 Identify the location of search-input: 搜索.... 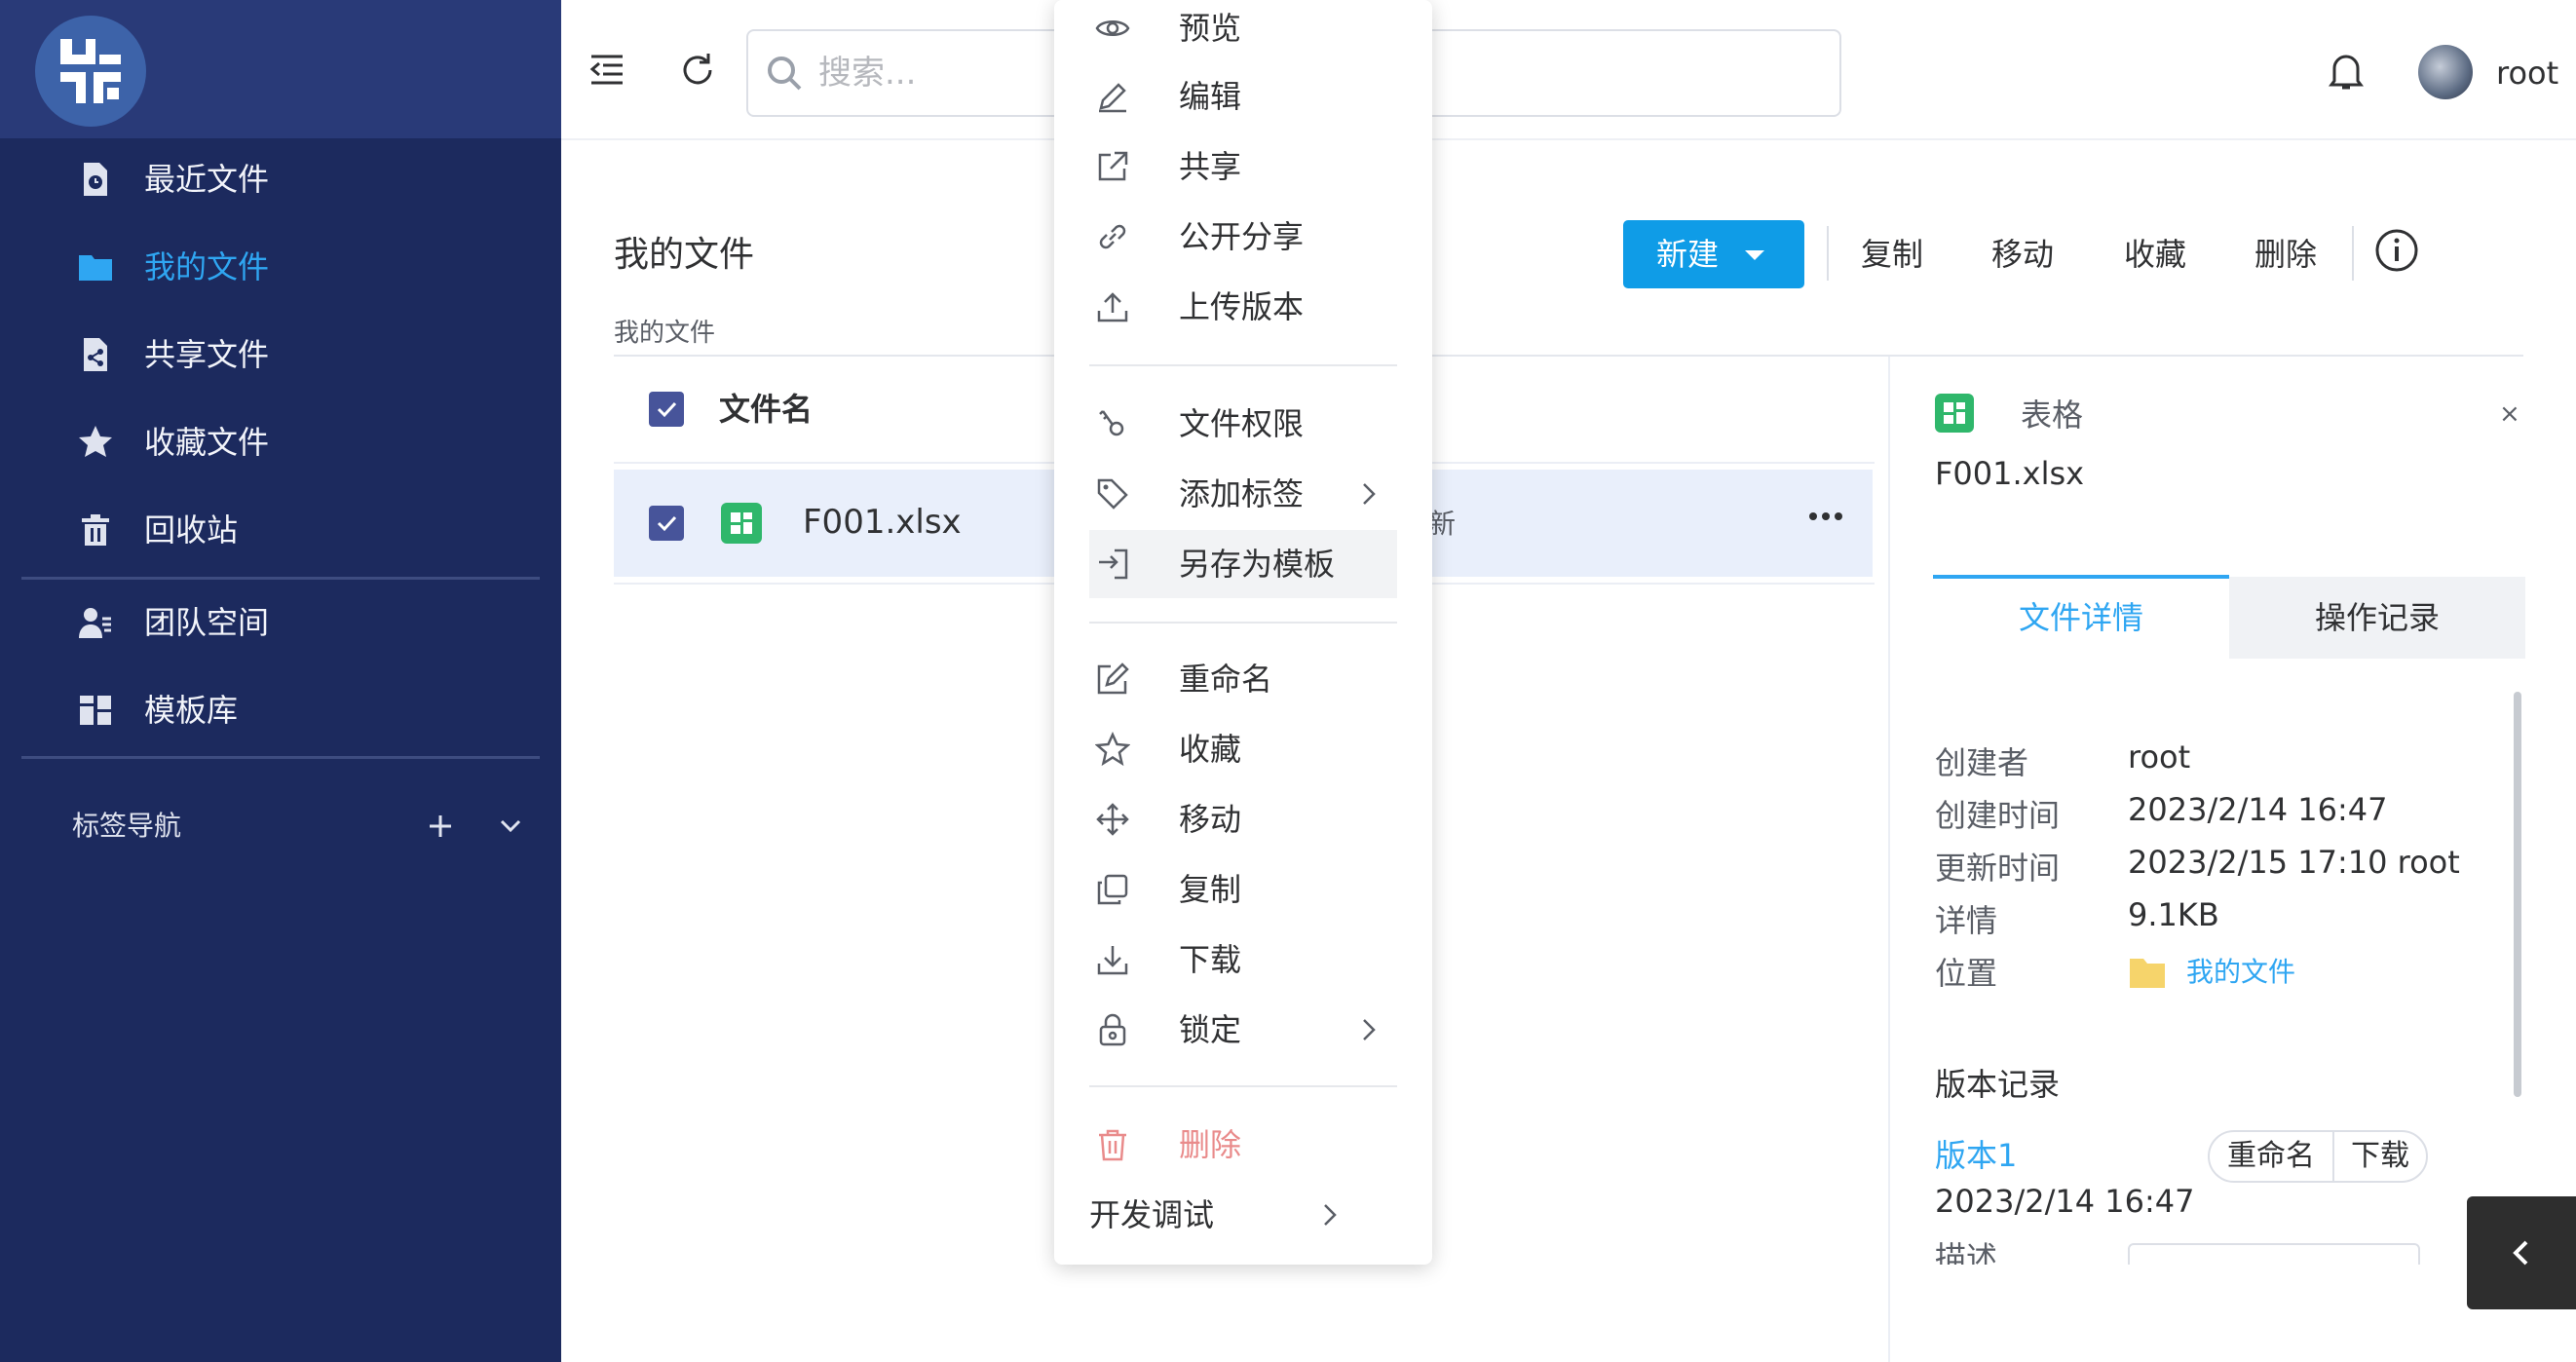
(867, 73).